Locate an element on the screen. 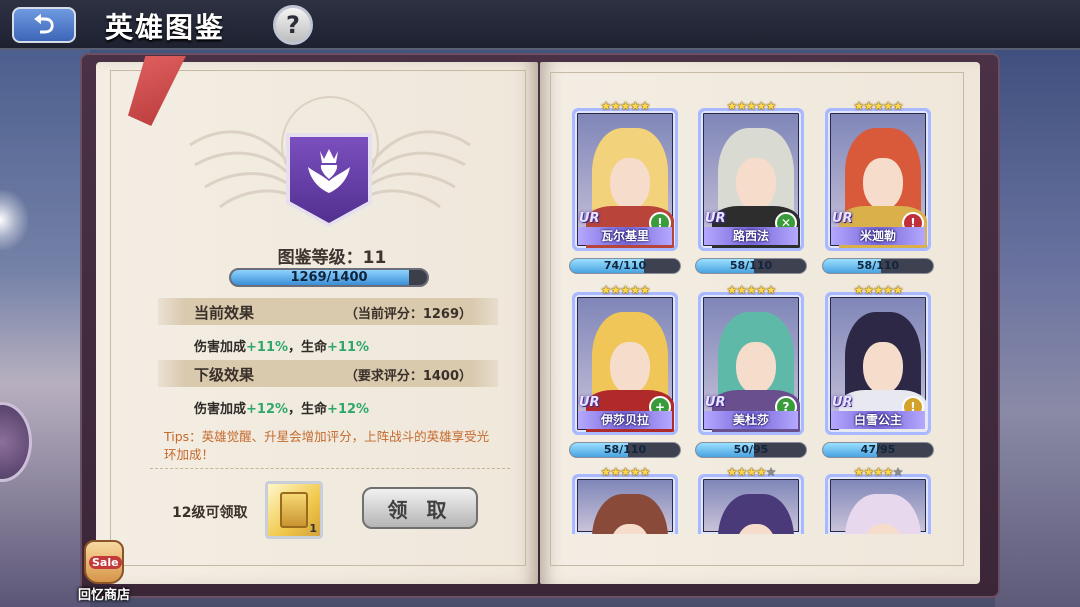 This screenshot has height=607, width=1080. next-score-note: （要求评分：1400） is located at coordinates (408, 376).